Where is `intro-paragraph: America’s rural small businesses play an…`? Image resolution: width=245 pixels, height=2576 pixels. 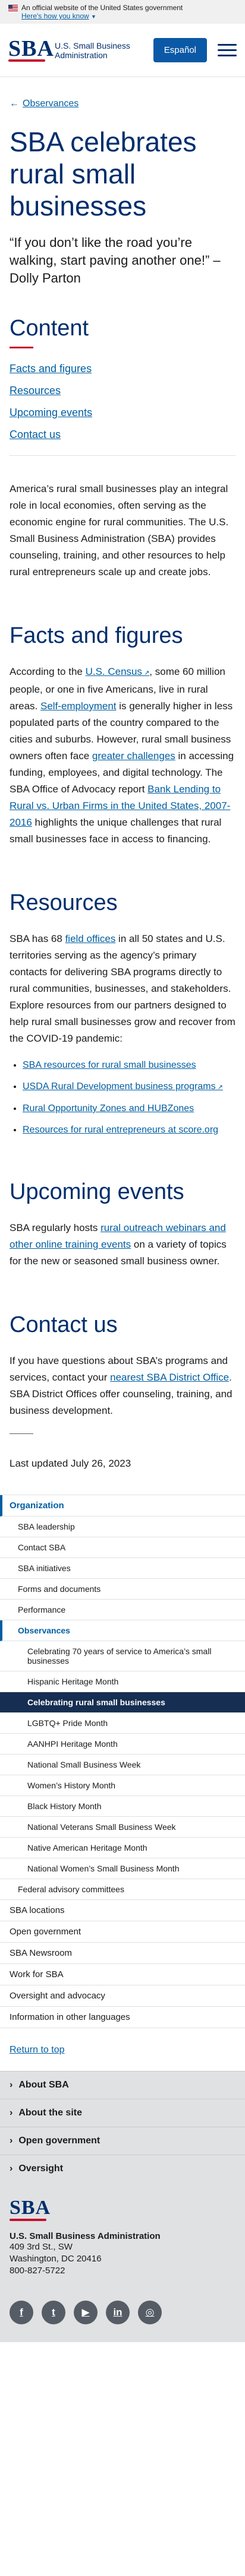 intro-paragraph: America’s rural small businesses play an… is located at coordinates (119, 530).